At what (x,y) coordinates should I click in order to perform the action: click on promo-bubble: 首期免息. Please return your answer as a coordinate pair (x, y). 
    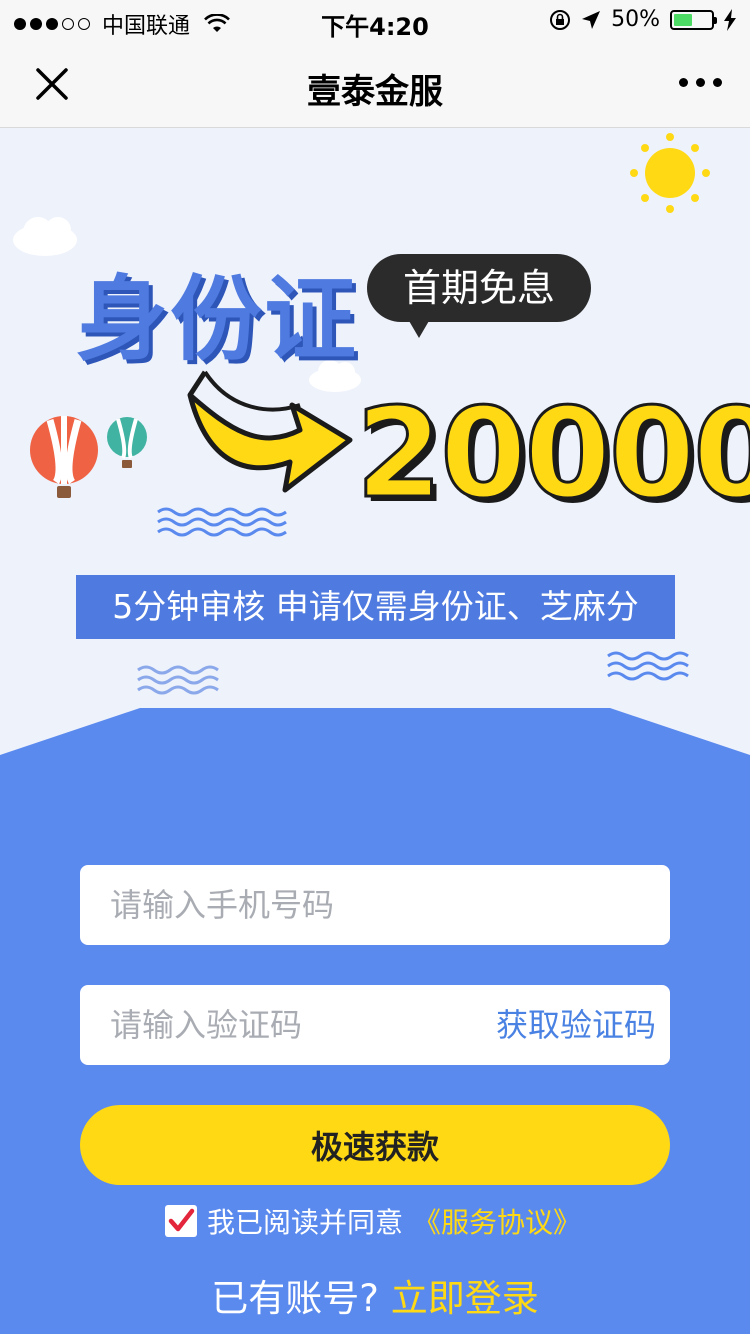
    Looking at the image, I should click on (479, 288).